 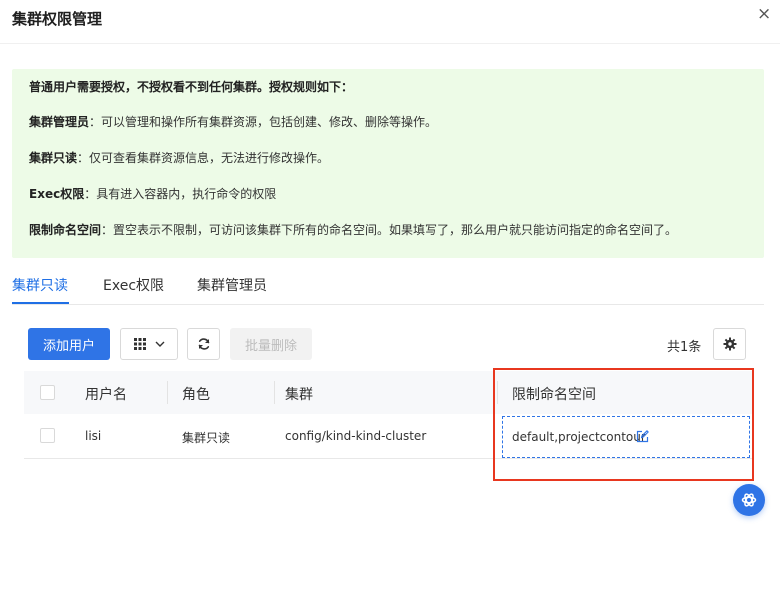 What do you see at coordinates (271, 344) in the screenshot?
I see `batch-delete-button: 批量删除` at bounding box center [271, 344].